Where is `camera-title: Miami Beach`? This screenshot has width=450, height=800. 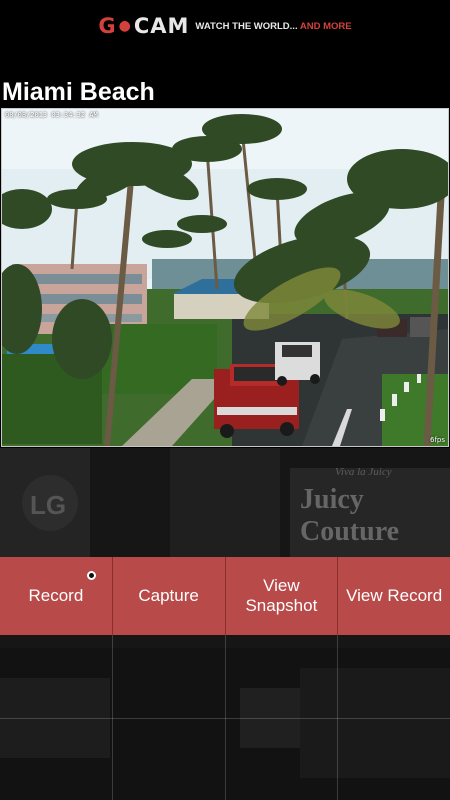
camera-title: Miami Beach is located at coordinates (78, 92).